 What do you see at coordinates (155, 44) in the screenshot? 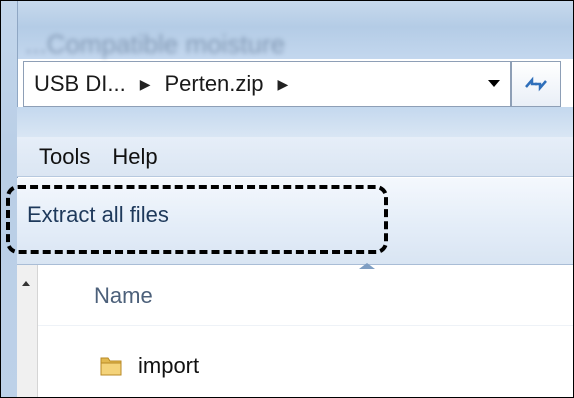
I see `window-title: ...Compatible moisture` at bounding box center [155, 44].